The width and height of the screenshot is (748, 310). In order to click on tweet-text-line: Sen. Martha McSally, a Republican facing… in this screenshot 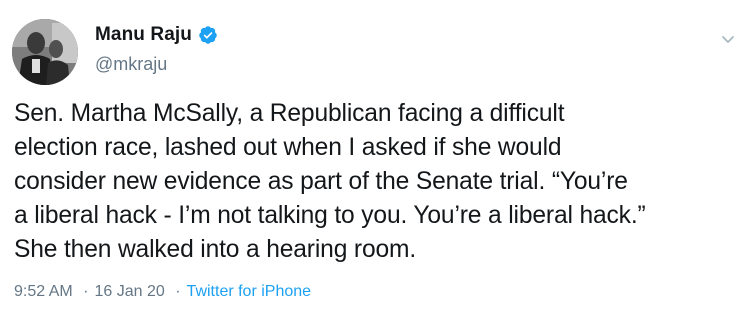, I will do `click(289, 113)`.